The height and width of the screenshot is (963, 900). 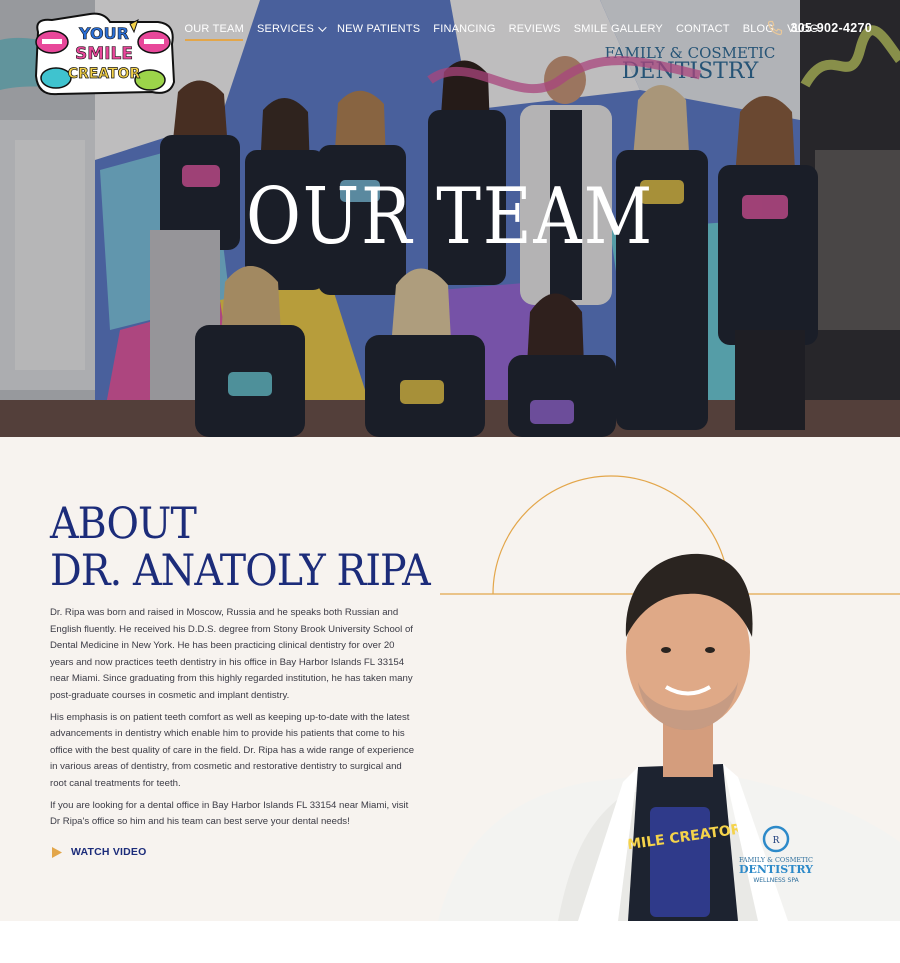 I want to click on nav-label: SMILE GALLERY, so click(x=618, y=29).